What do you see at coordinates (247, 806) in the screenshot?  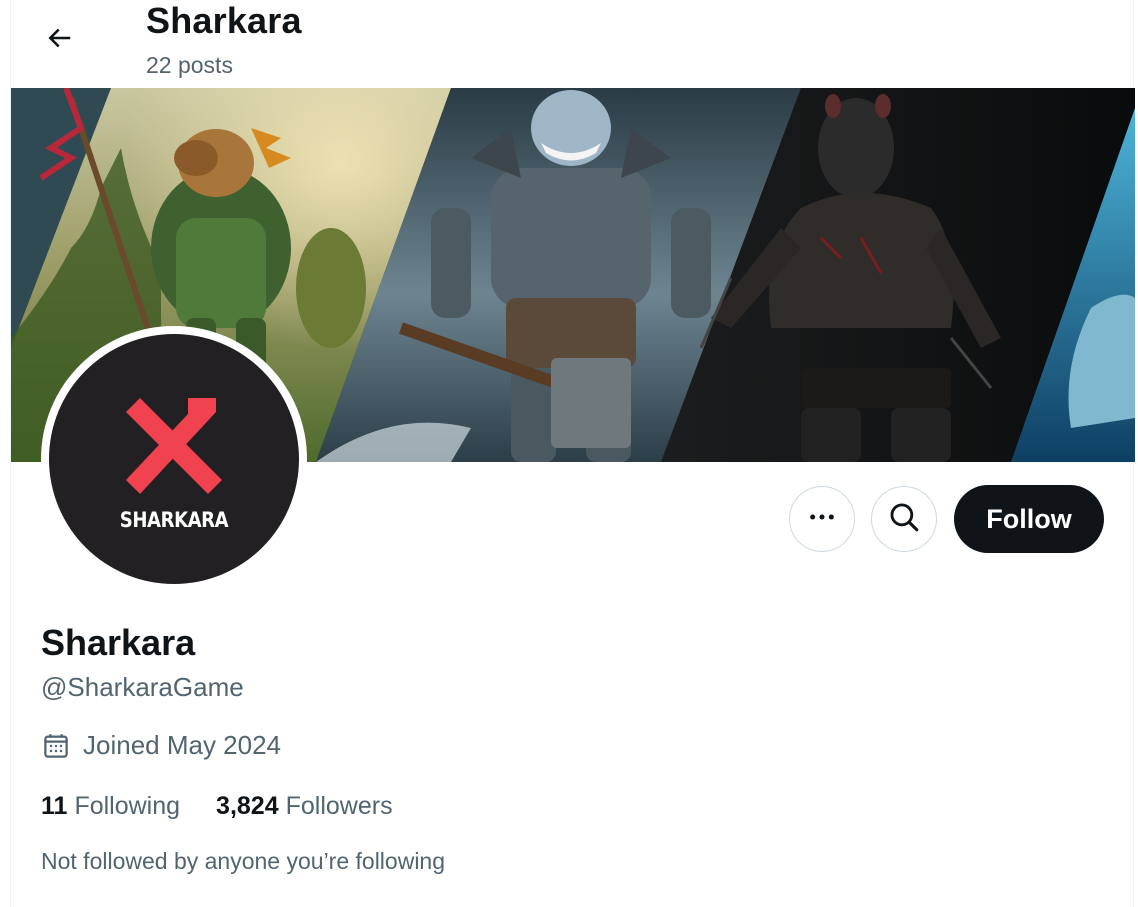 I see `followers-count: 3,824` at bounding box center [247, 806].